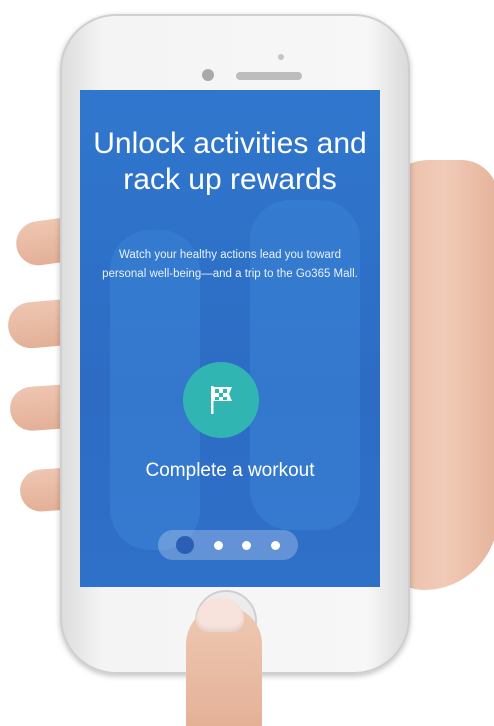 Image resolution: width=494 pixels, height=726 pixels. I want to click on page-dot-active, so click(184, 545).